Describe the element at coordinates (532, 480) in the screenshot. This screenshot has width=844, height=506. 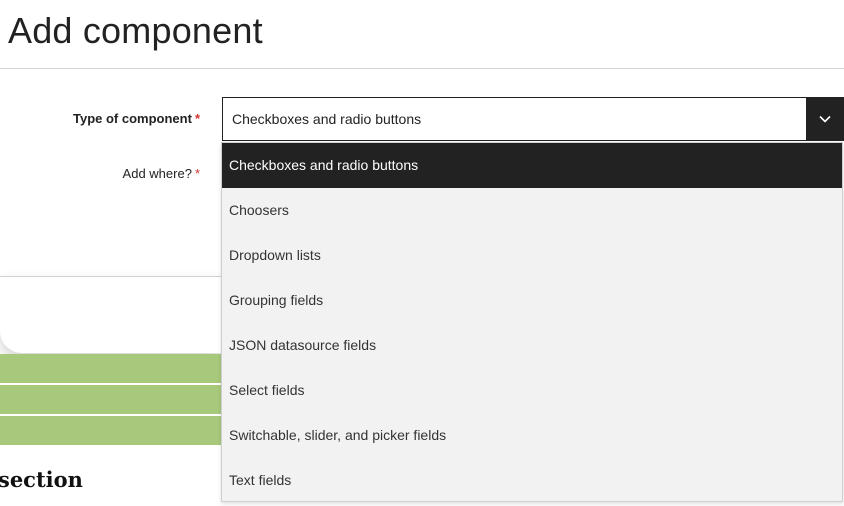
I see `option-text-fields: Text fields` at that location.